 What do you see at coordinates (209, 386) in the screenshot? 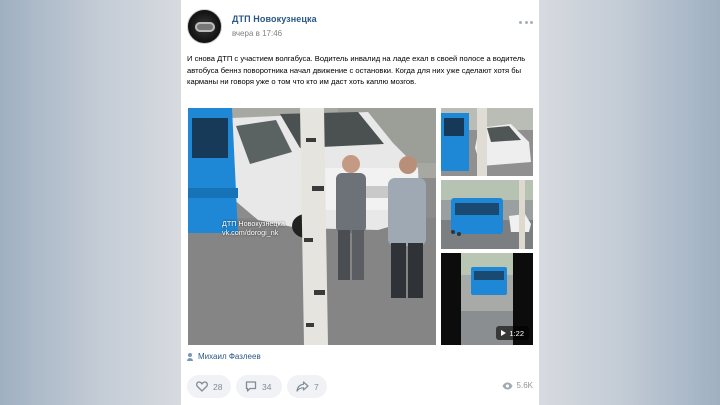
I see `like-button: 28` at bounding box center [209, 386].